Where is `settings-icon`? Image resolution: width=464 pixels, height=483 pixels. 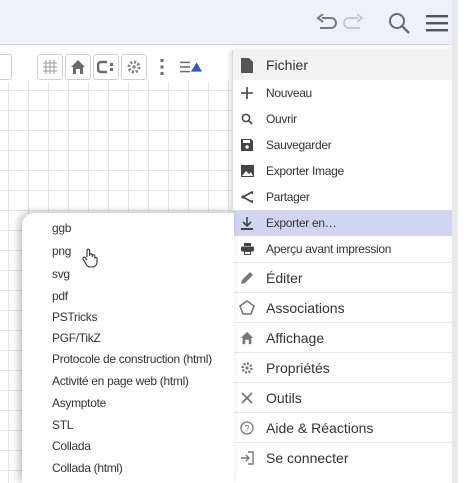 settings-icon is located at coordinates (134, 67).